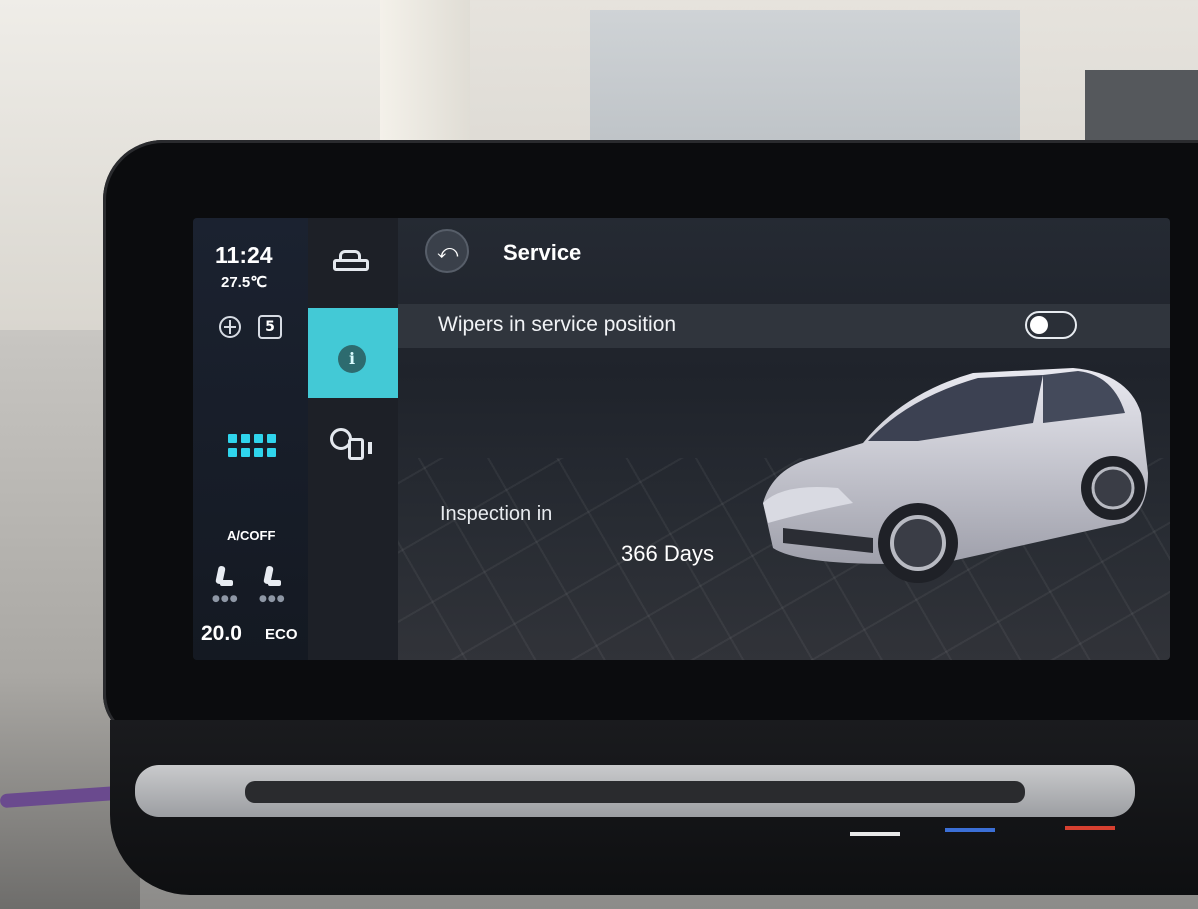  What do you see at coordinates (224, 577) in the screenshot?
I see `seat-heater-driver-icon` at bounding box center [224, 577].